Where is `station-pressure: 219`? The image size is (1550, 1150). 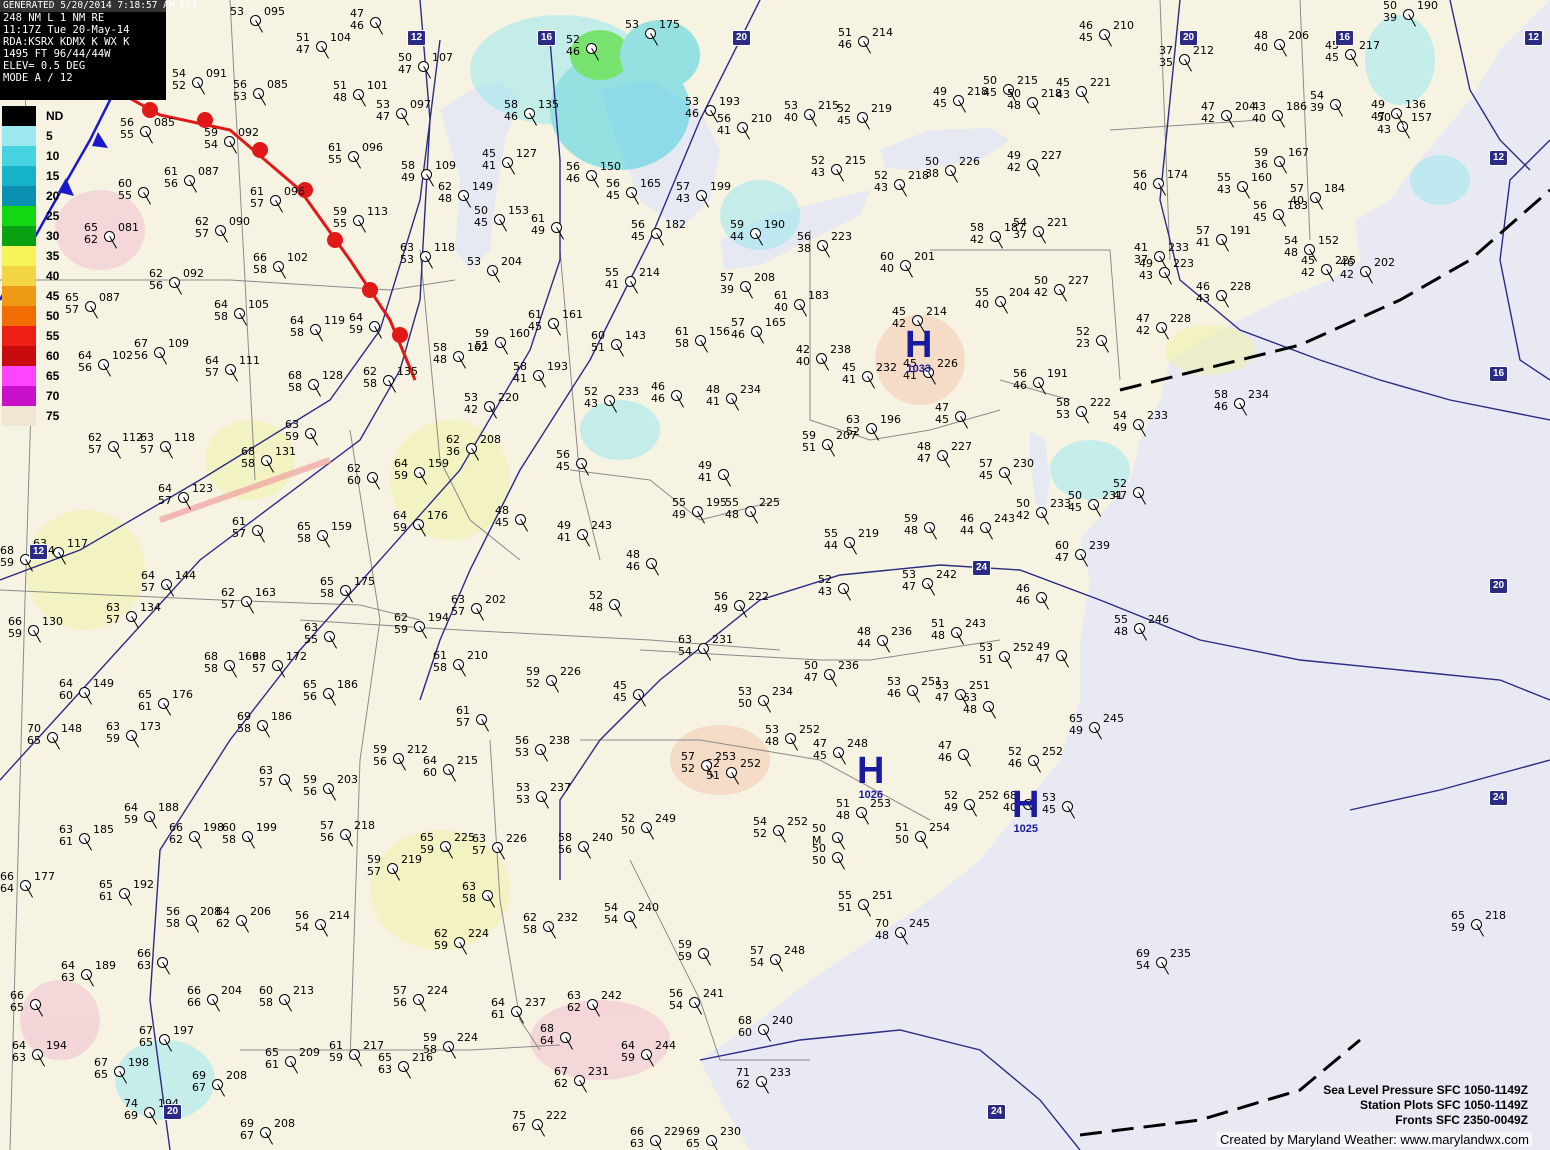
station-pressure: 219 is located at coordinates (881, 108).